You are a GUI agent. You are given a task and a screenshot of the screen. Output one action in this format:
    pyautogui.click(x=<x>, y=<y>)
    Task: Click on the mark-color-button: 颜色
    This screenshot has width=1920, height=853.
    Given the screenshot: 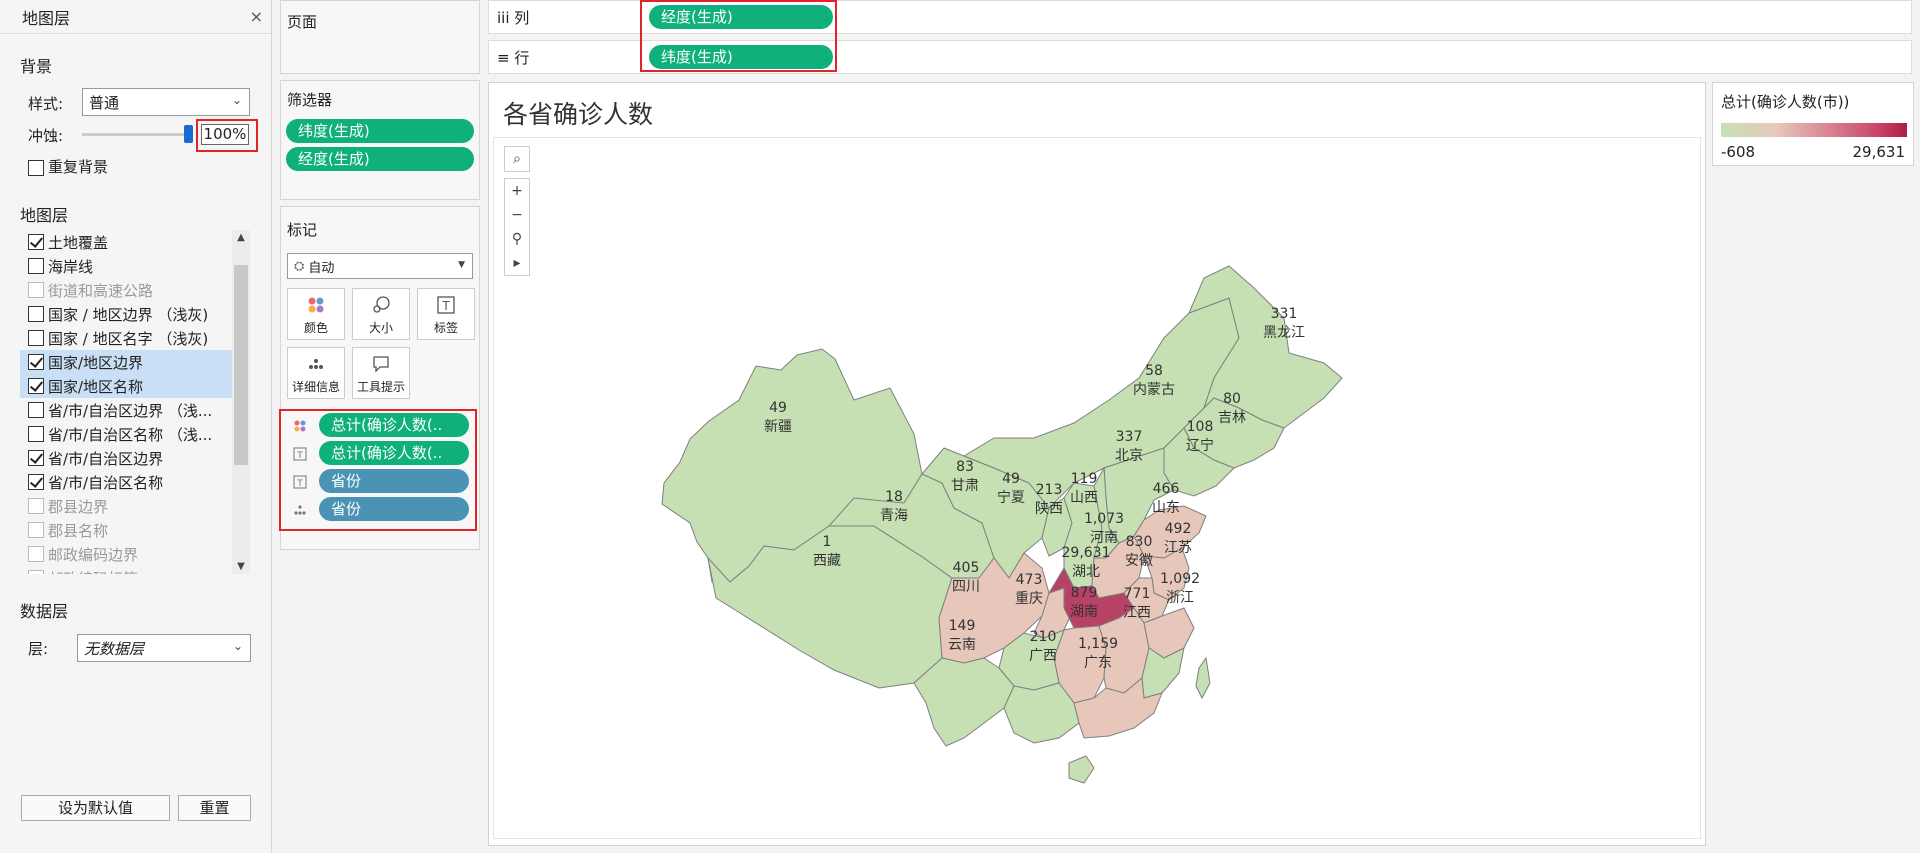 What is the action you would take?
    pyautogui.click(x=316, y=314)
    